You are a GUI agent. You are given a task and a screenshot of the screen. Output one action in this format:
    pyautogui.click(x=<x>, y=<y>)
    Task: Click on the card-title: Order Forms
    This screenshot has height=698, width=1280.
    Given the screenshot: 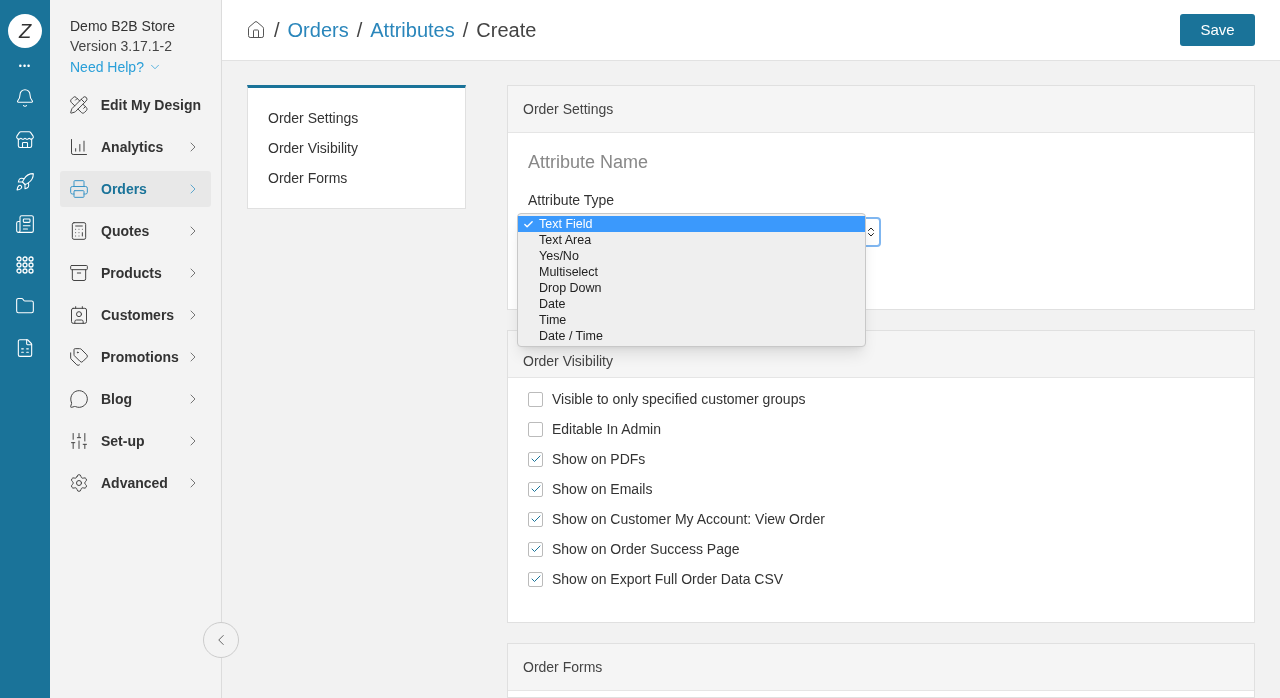 What is the action you would take?
    pyautogui.click(x=563, y=667)
    